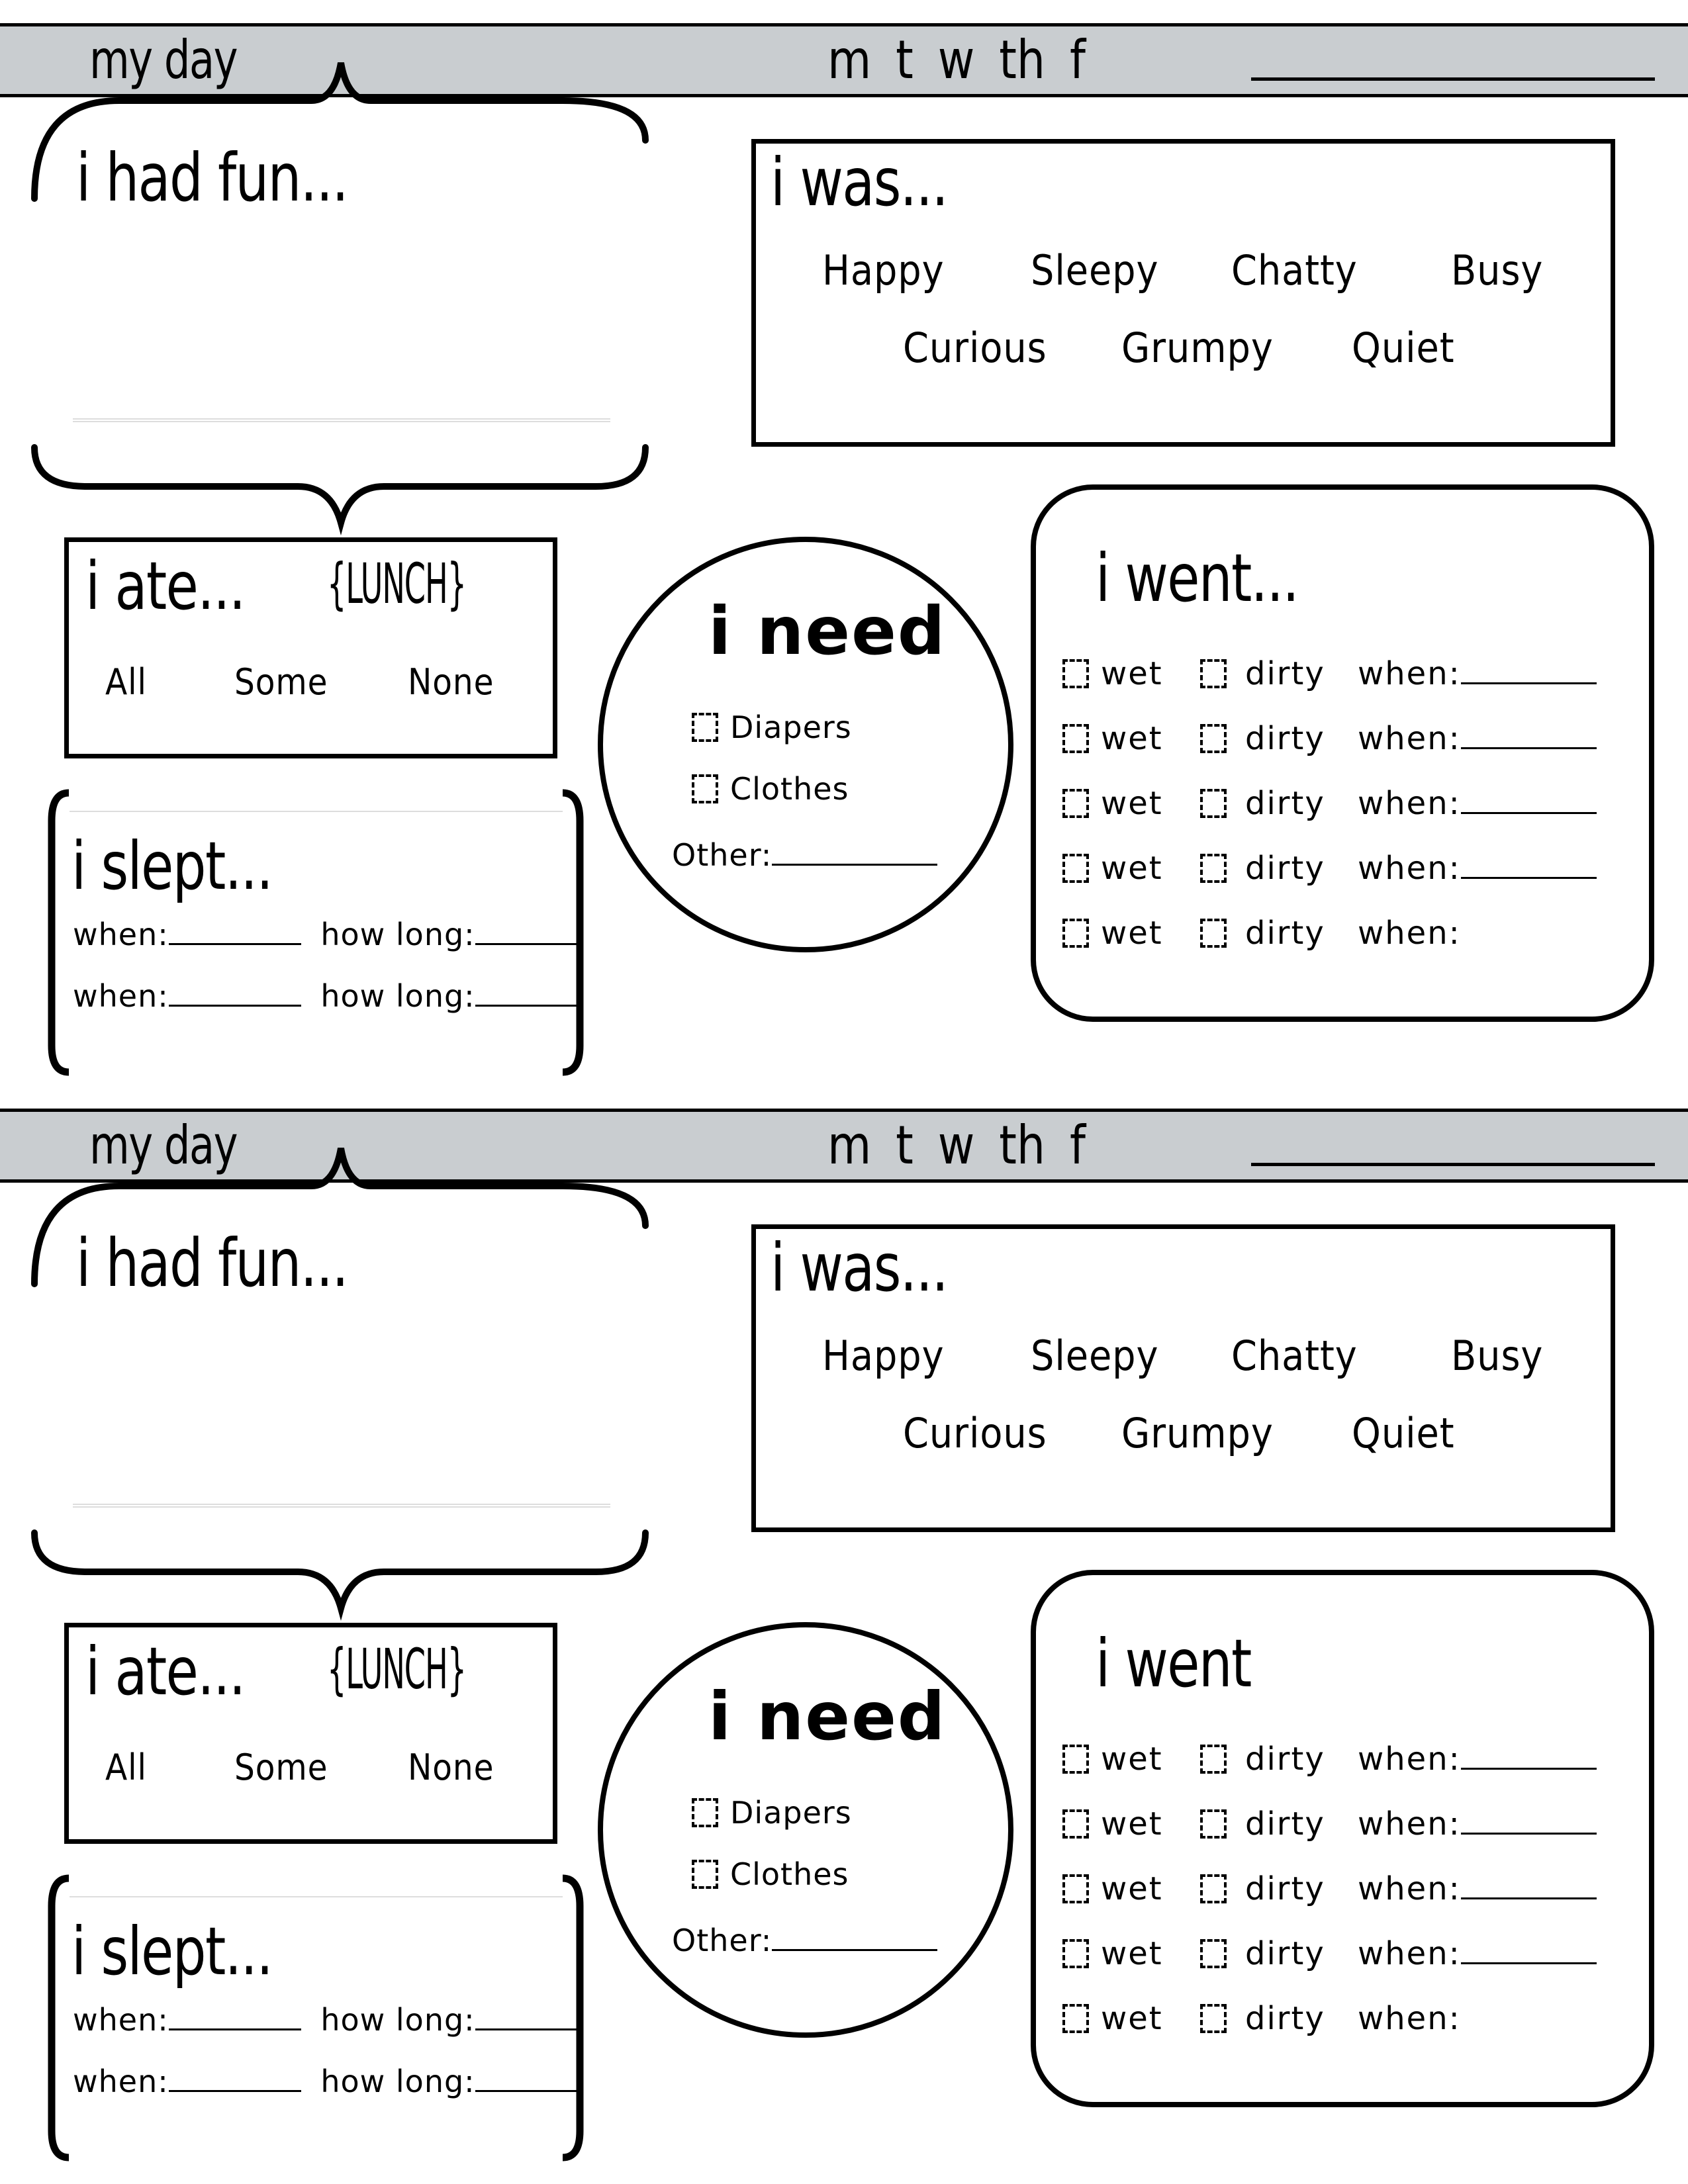 The width and height of the screenshot is (1688, 2184). Describe the element at coordinates (340, 1575) in the screenshot. I see `fun-bottom-brace` at that location.